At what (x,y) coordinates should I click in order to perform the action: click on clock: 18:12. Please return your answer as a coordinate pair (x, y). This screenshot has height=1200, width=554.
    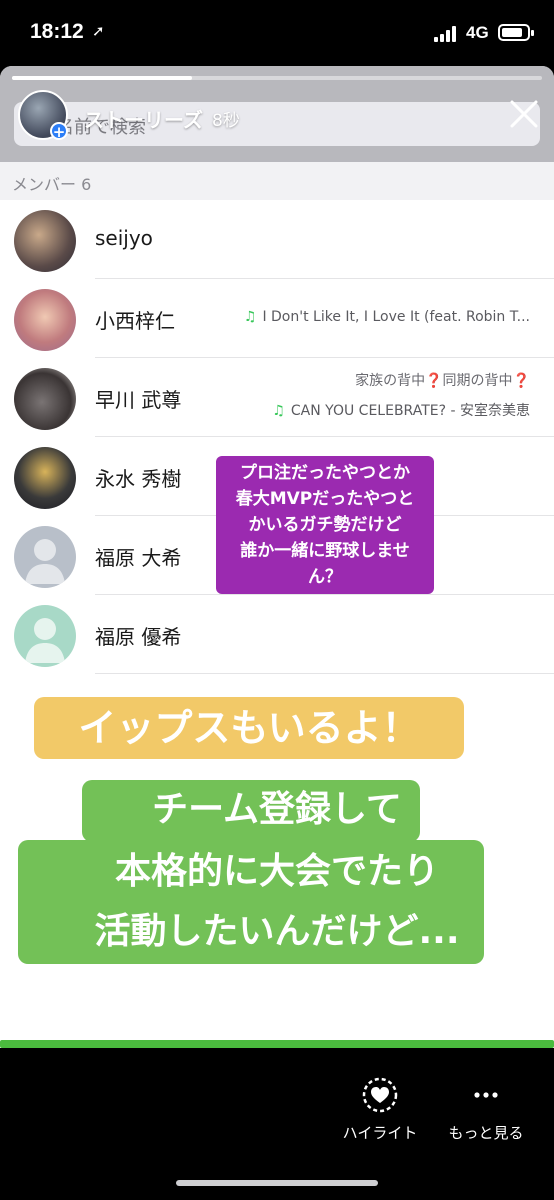
    Looking at the image, I should click on (57, 31).